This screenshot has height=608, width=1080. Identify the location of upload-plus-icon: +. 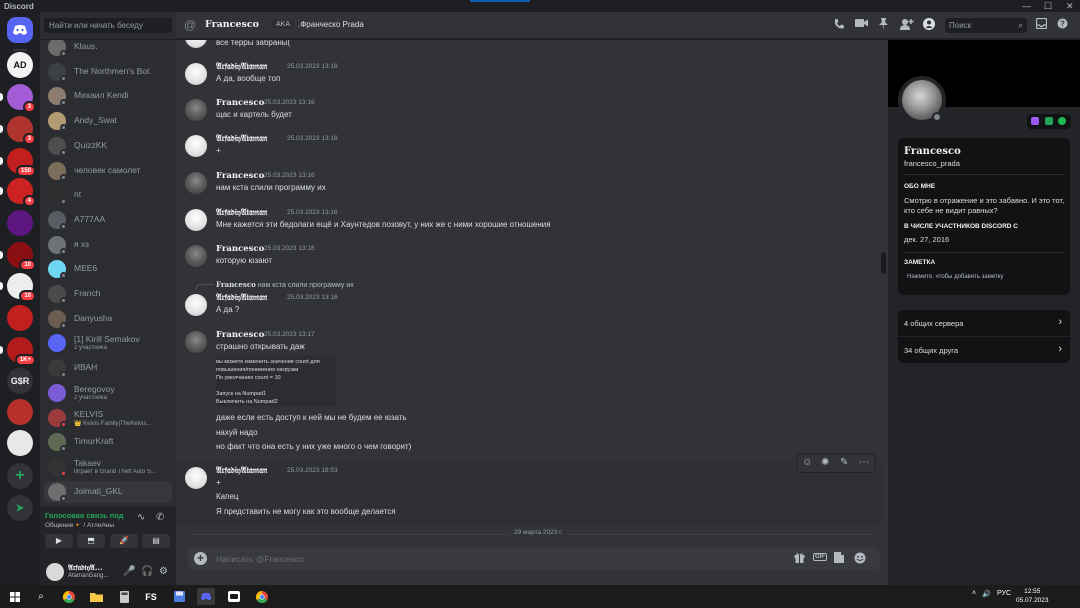
(200, 558).